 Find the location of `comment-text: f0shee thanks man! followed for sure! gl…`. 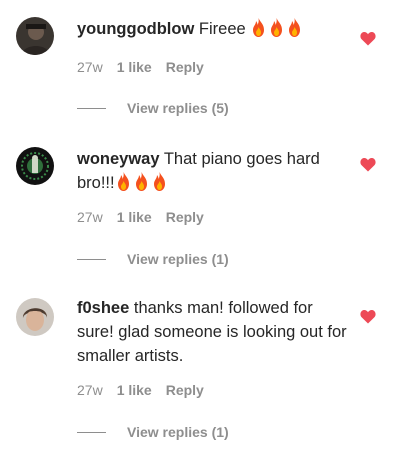

comment-text: f0shee thanks man! followed for sure! gl… is located at coordinates (212, 332).